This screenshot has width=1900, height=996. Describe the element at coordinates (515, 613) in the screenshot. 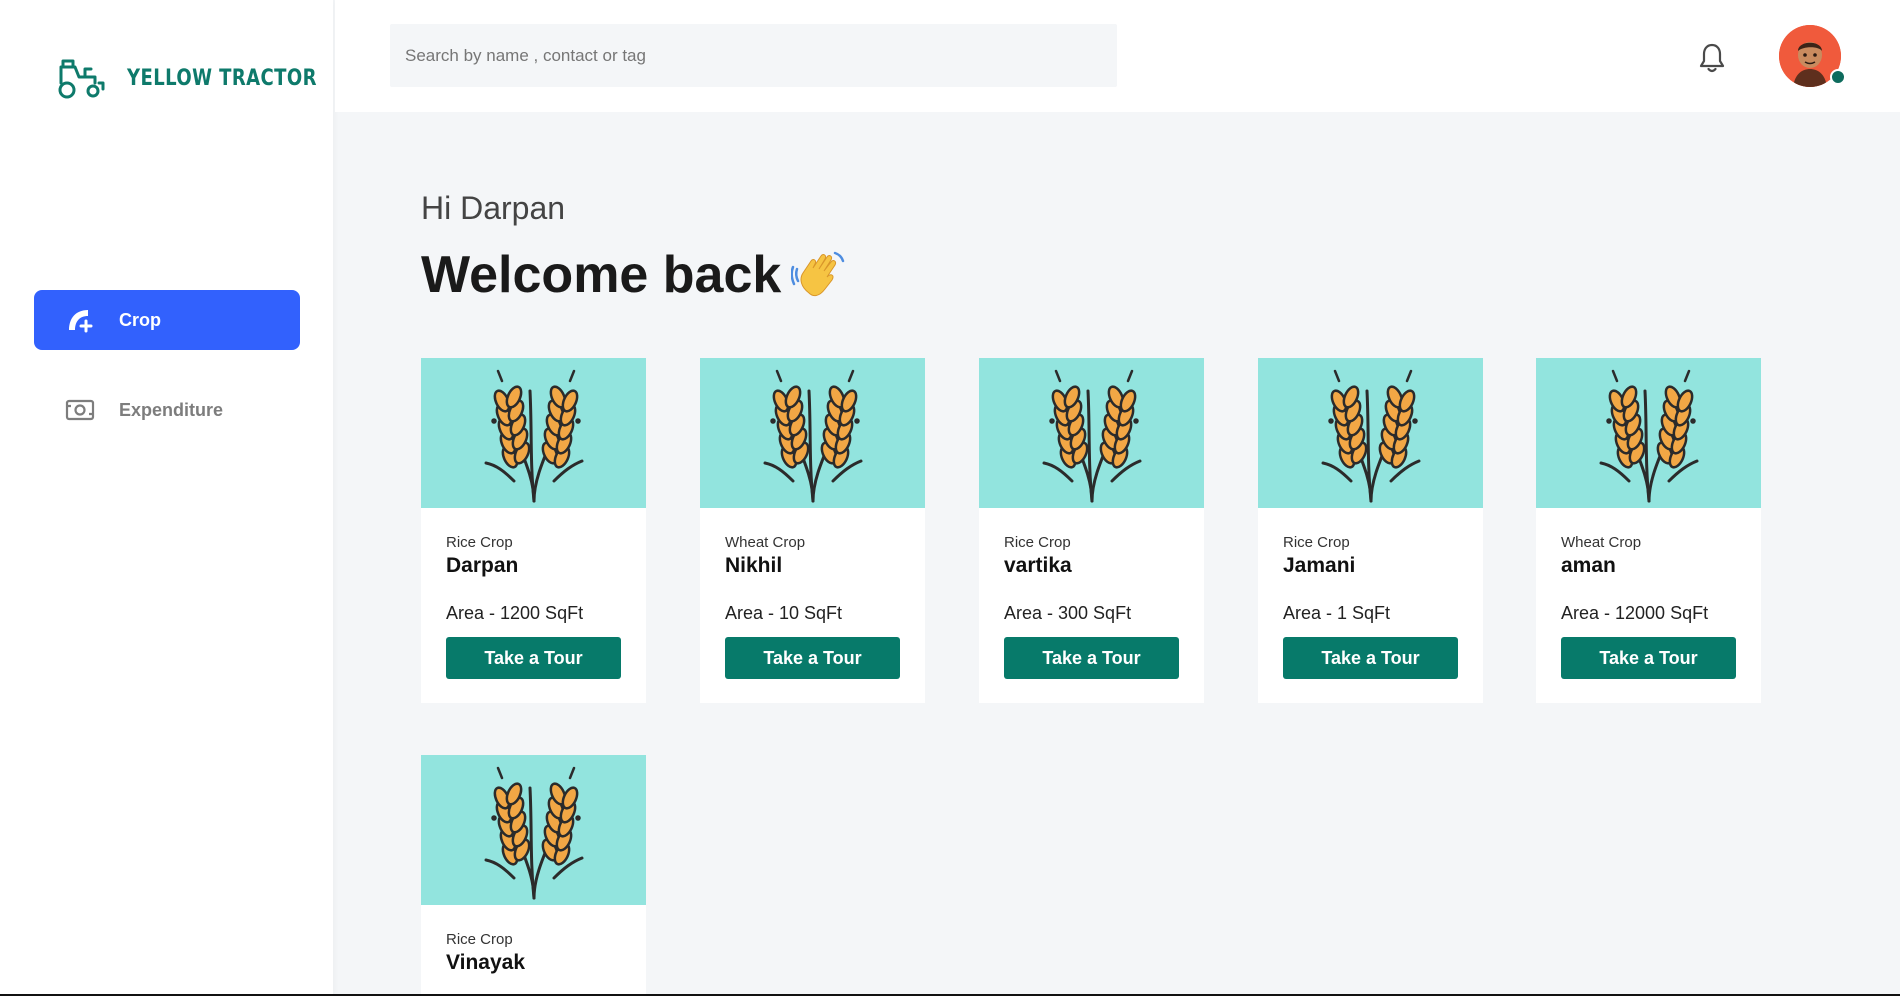

I see `crop-area: Area - 1200 SqFt` at that location.